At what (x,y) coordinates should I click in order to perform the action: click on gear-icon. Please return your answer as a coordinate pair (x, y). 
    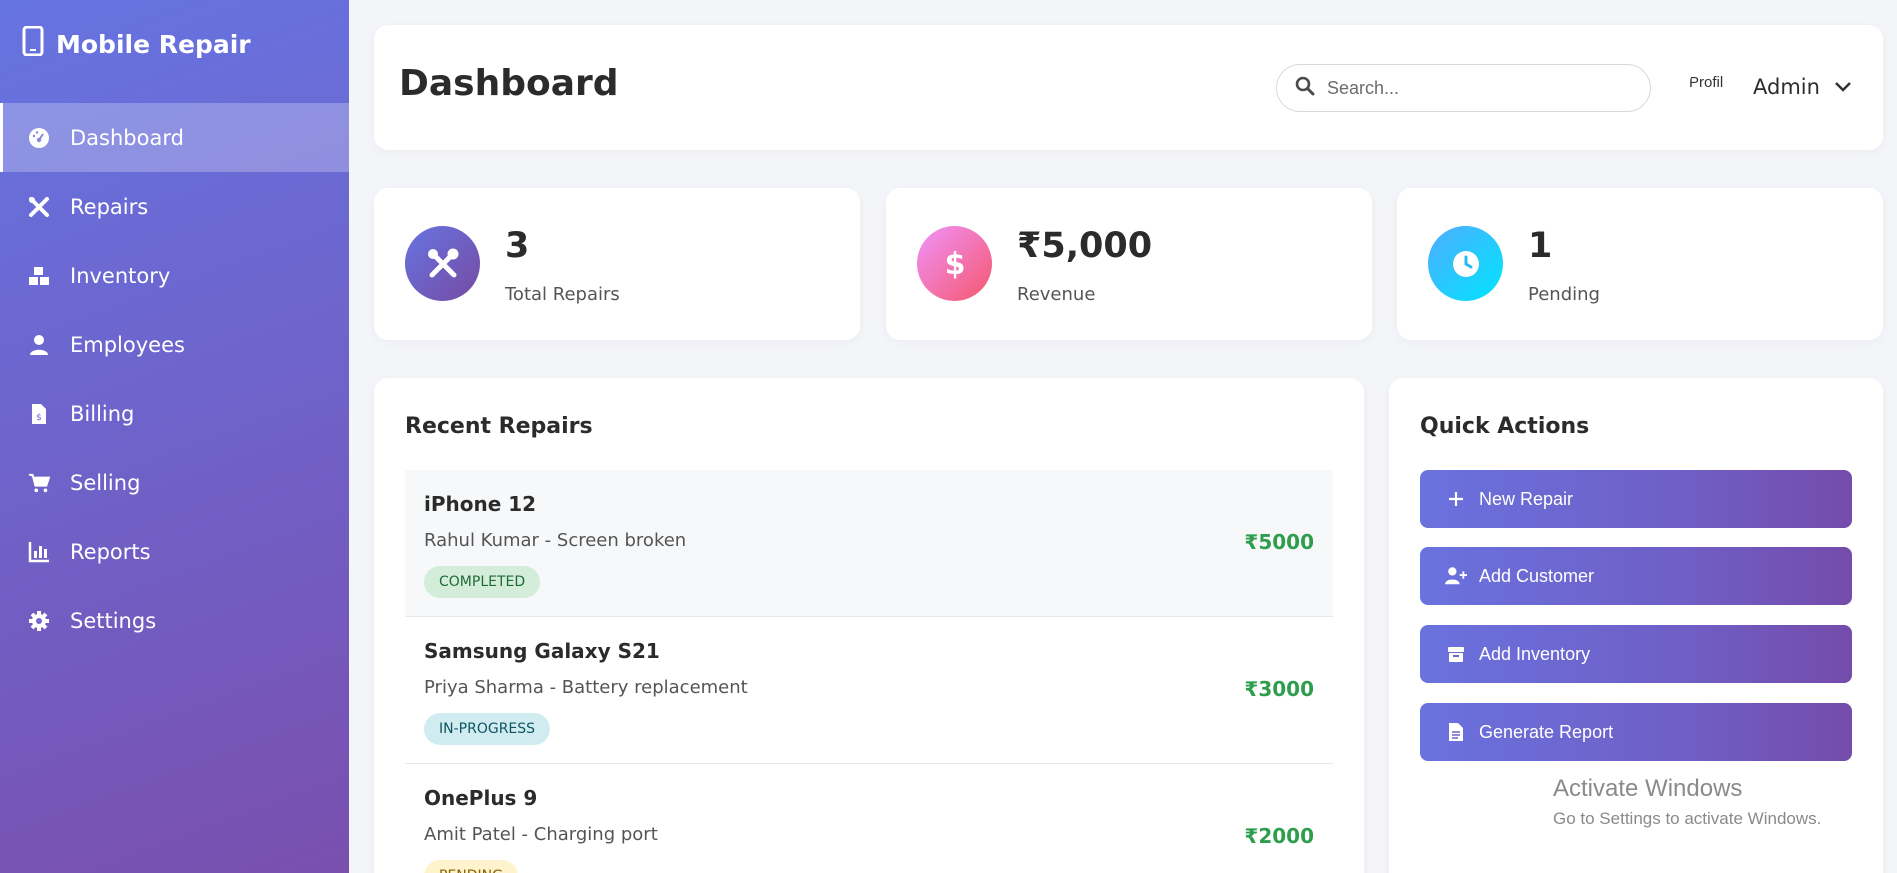
    Looking at the image, I should click on (39, 621).